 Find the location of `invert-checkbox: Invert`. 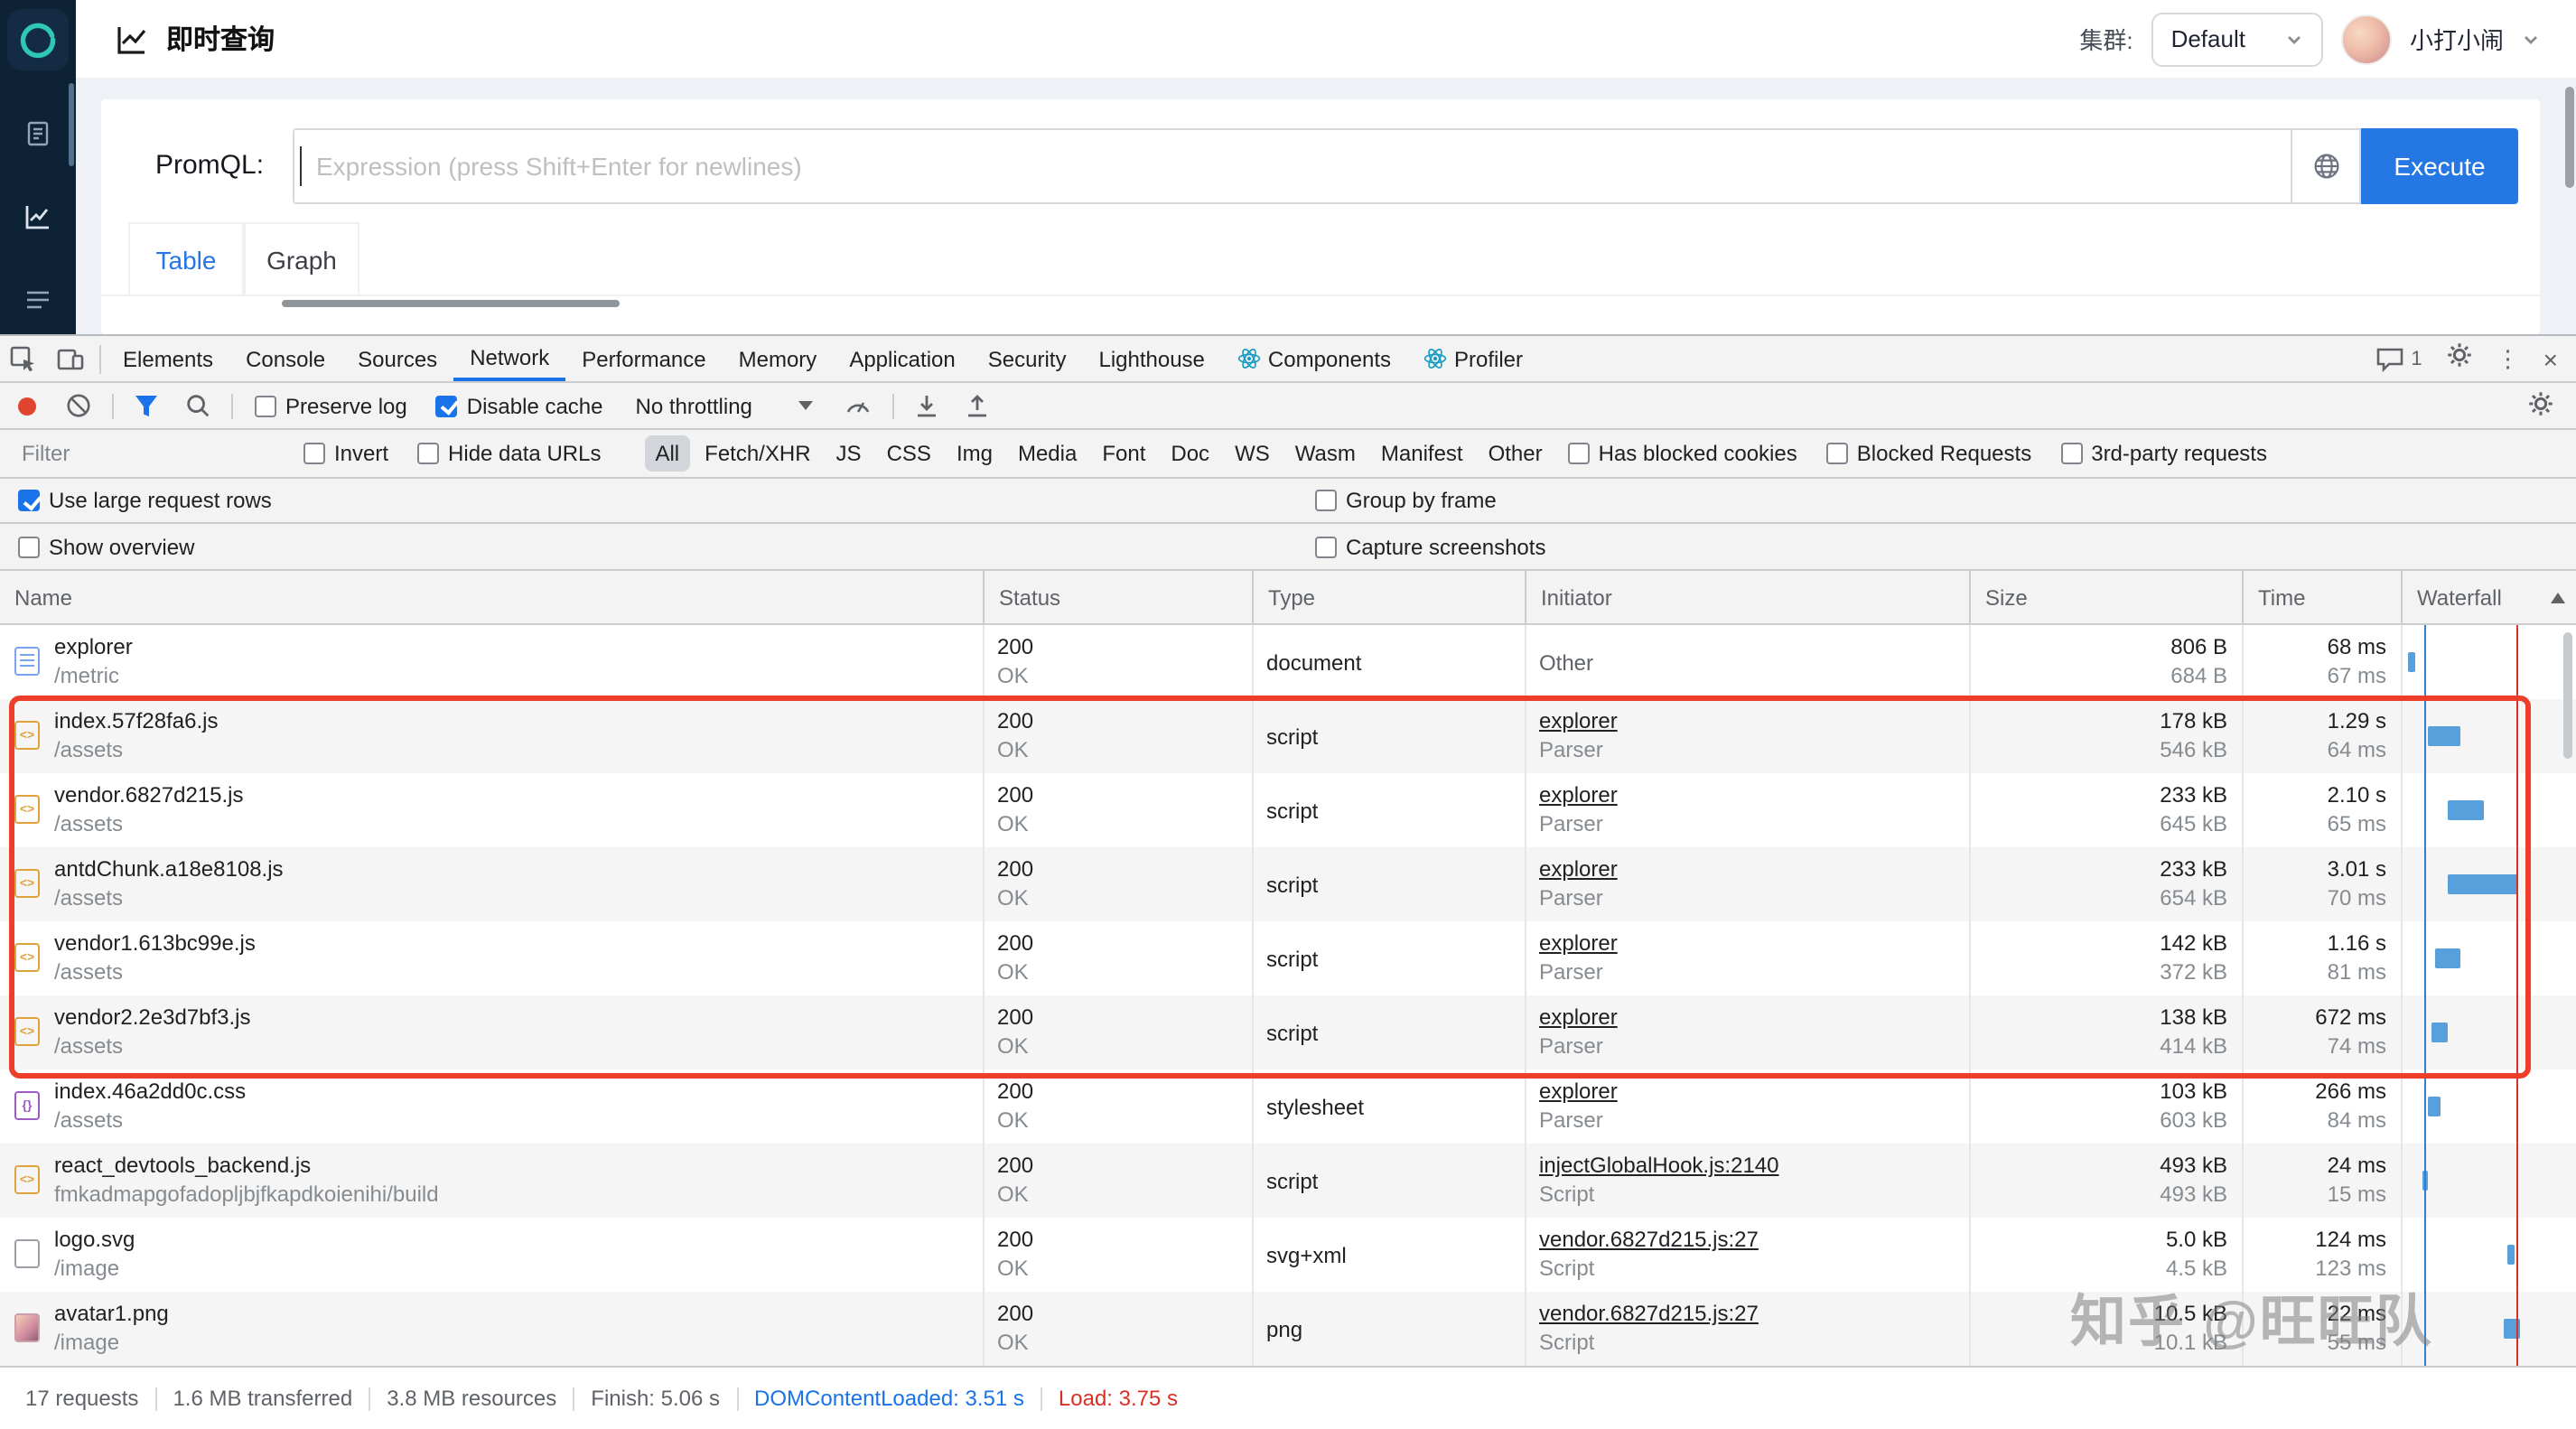

invert-checkbox: Invert is located at coordinates (345, 453).